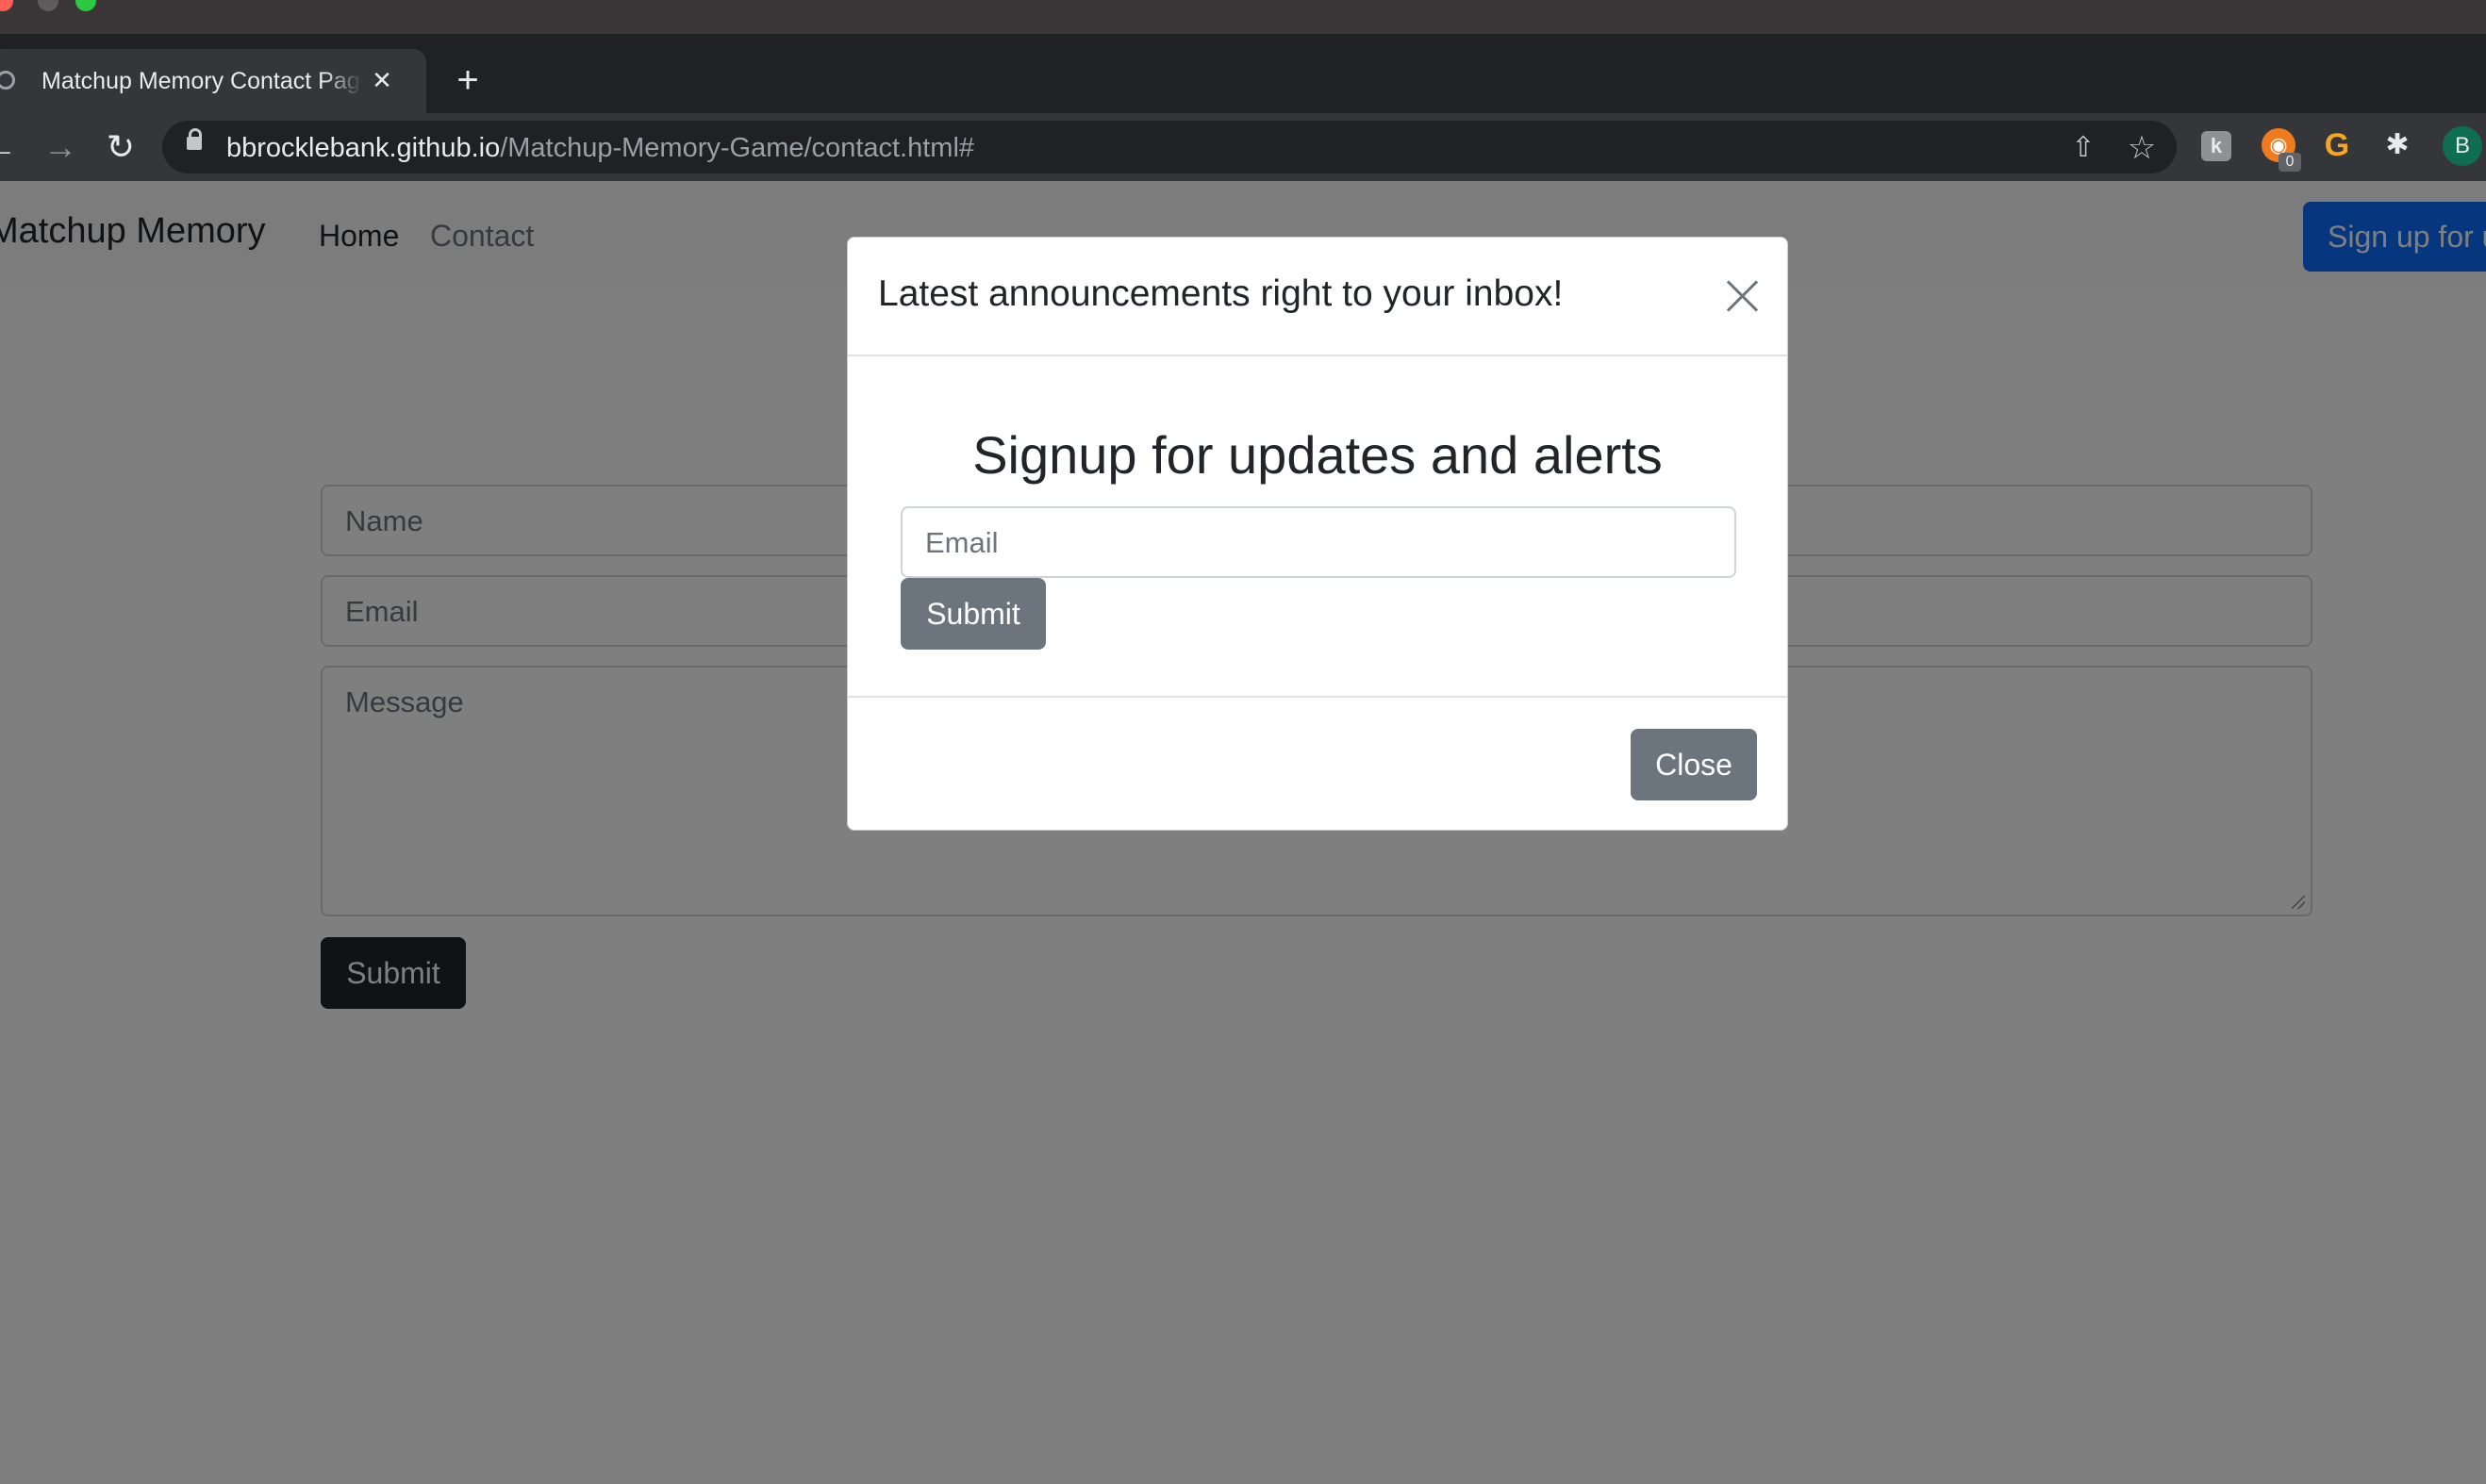 The width and height of the screenshot is (2486, 1484). I want to click on window-minimize-dot, so click(48, 5).